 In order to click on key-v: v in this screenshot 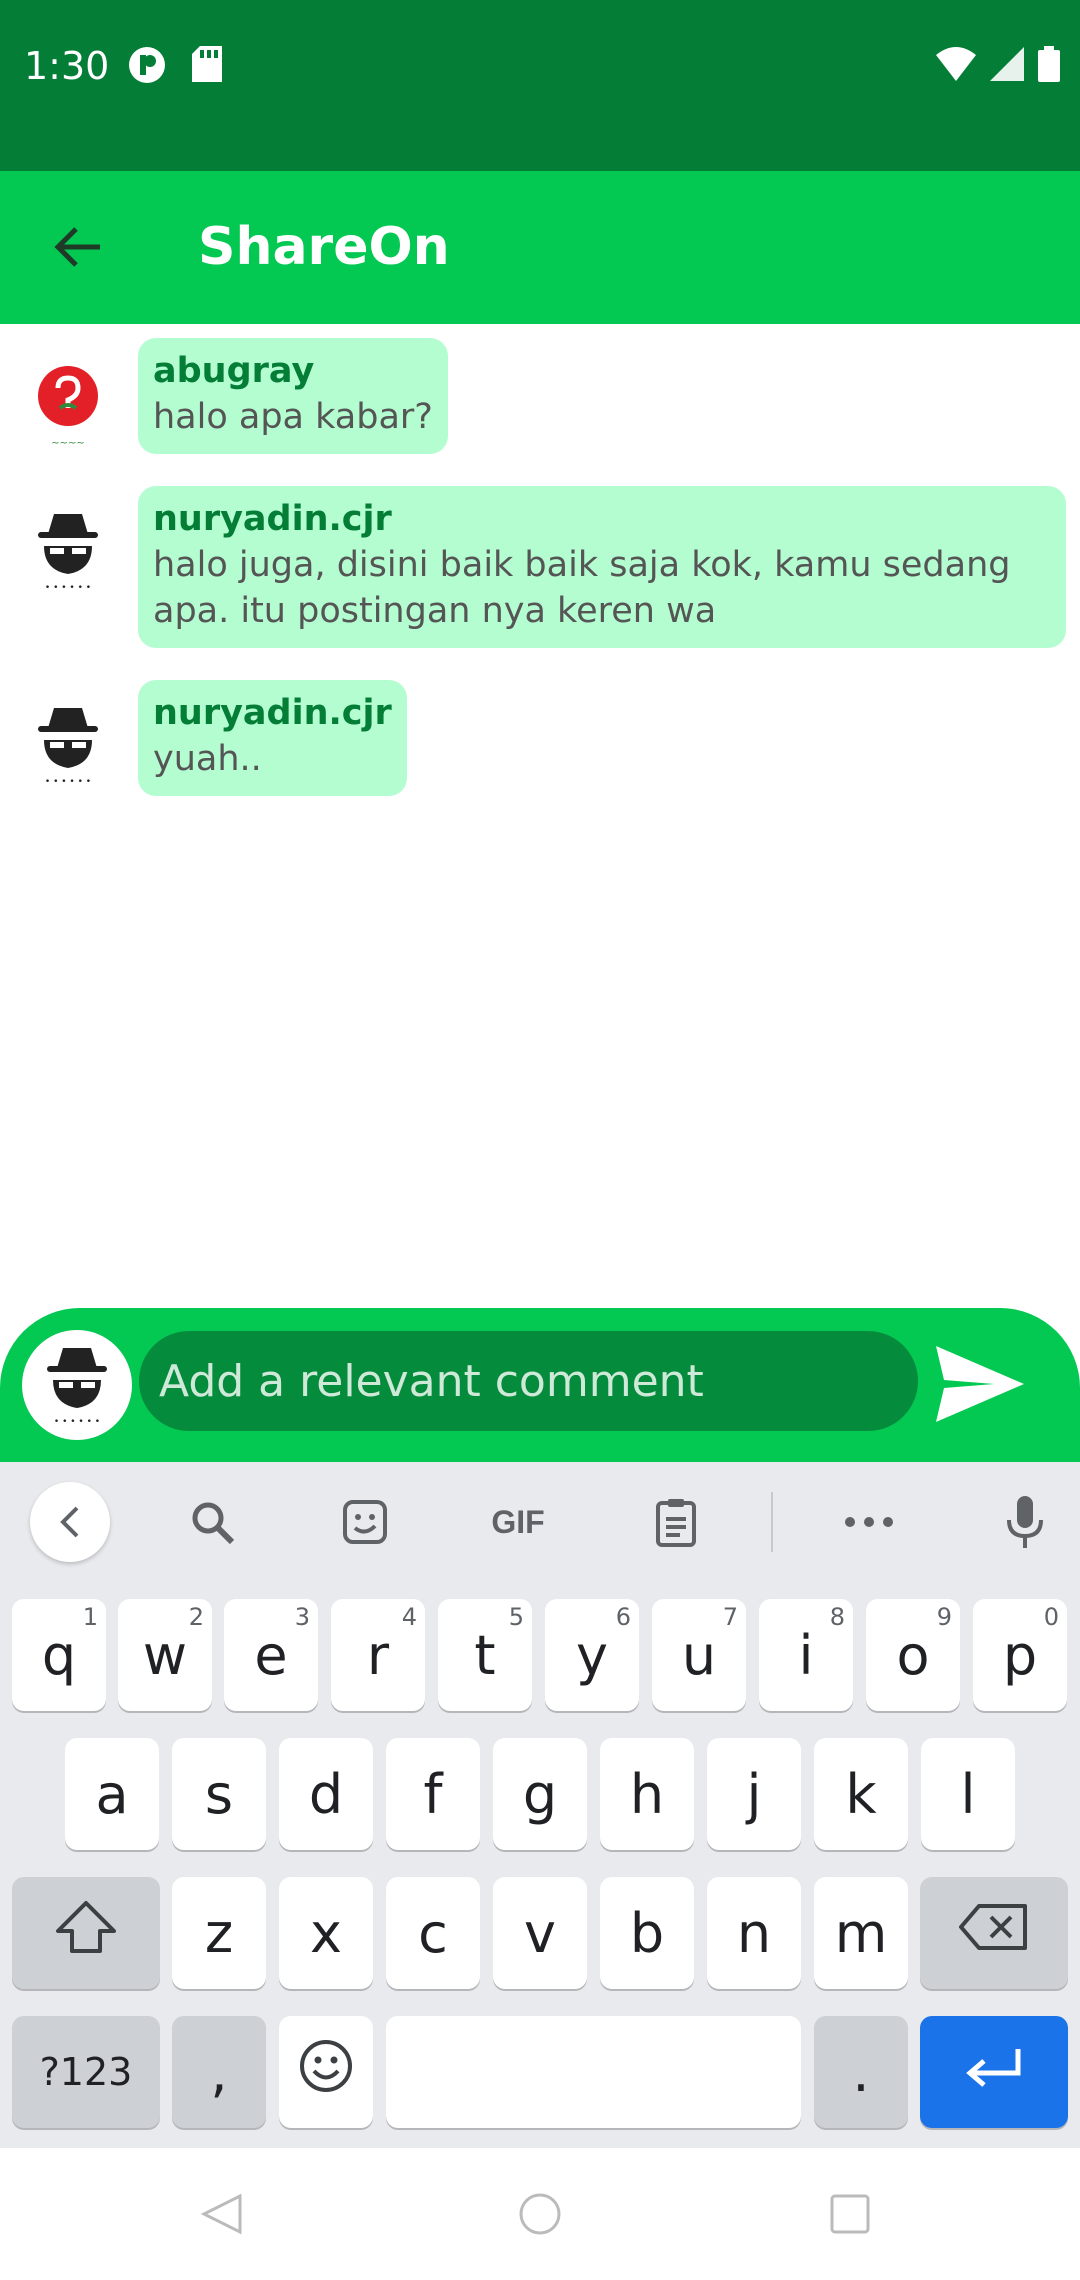, I will do `click(540, 1933)`.